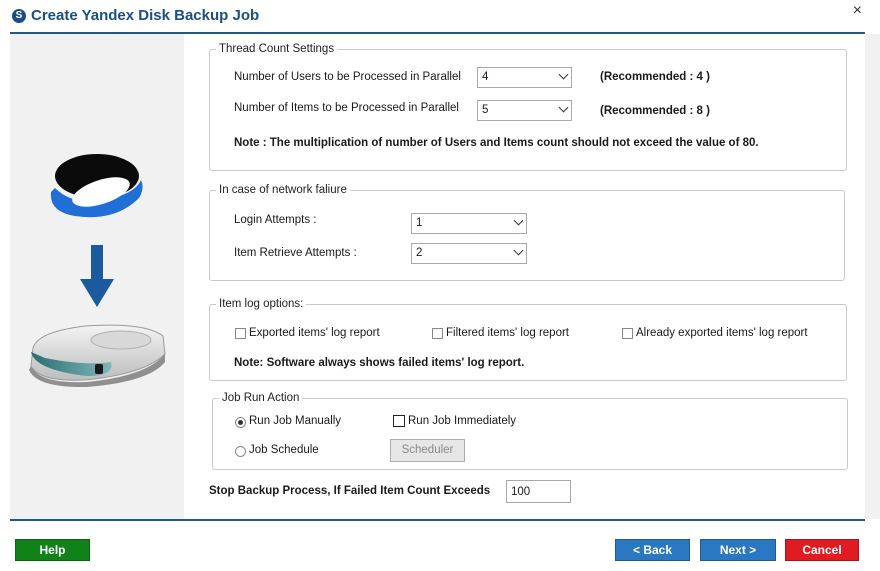  Describe the element at coordinates (872, 276) in the screenshot. I see `right-margin` at that location.